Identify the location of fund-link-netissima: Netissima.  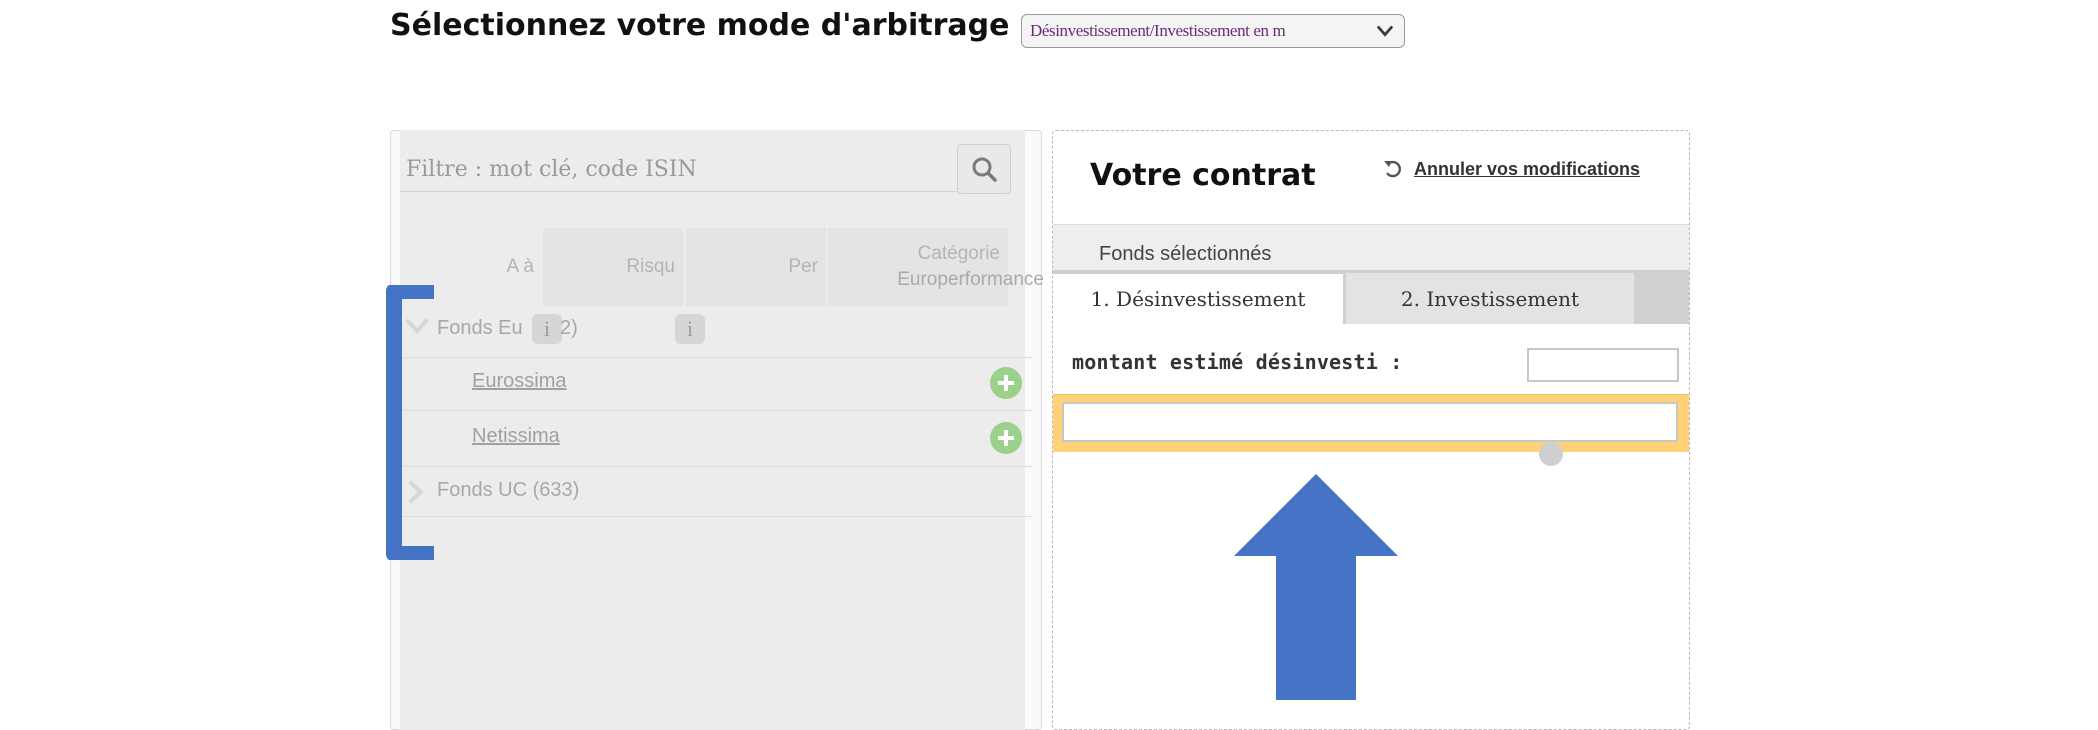
(516, 436).